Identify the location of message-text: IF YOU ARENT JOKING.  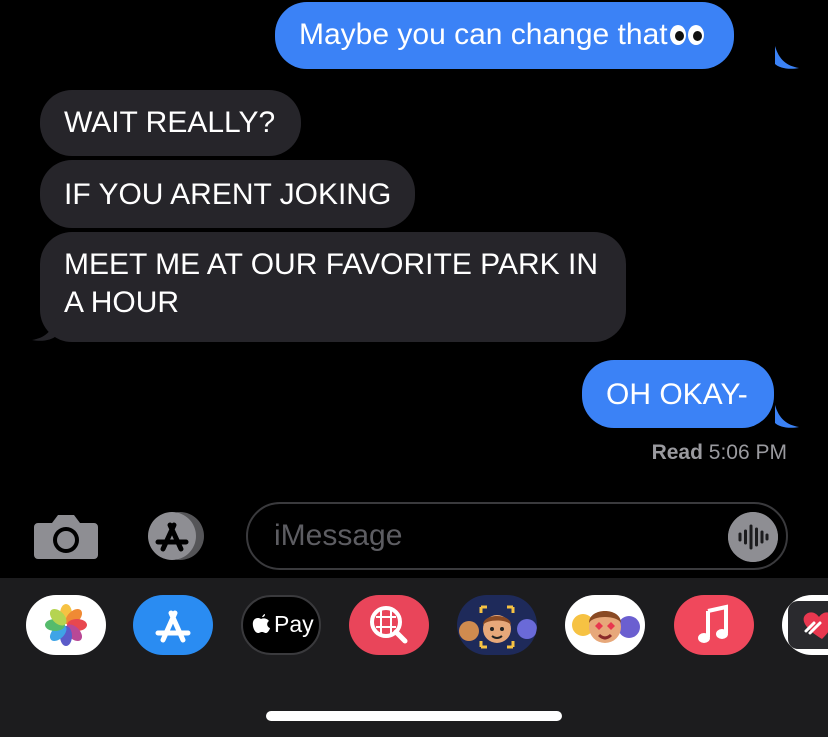
(228, 194).